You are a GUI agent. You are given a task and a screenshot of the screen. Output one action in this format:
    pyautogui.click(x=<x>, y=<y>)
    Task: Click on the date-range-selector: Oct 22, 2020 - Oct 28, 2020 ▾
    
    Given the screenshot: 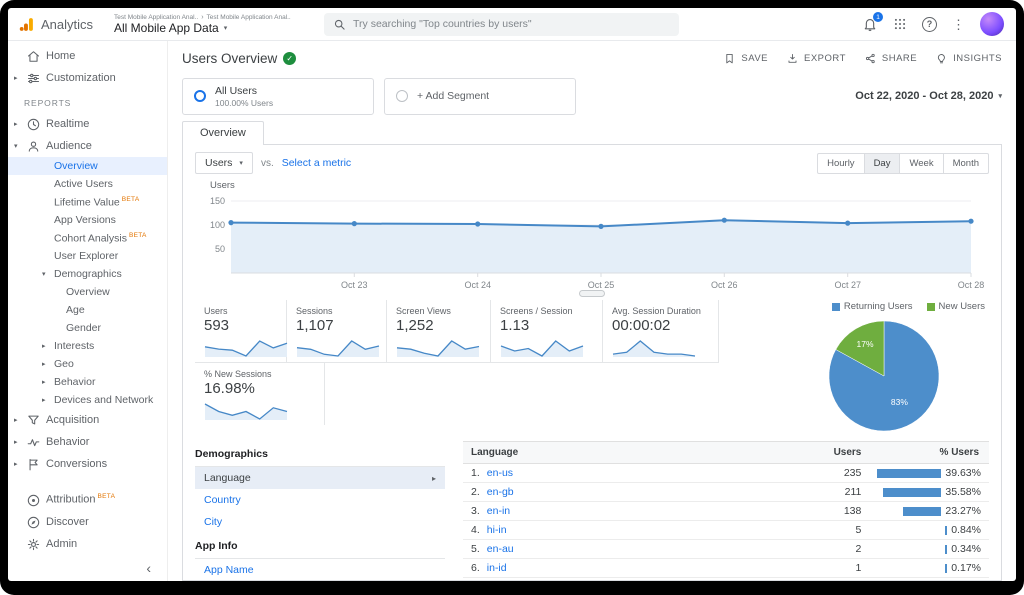 What is the action you would take?
    pyautogui.click(x=928, y=96)
    